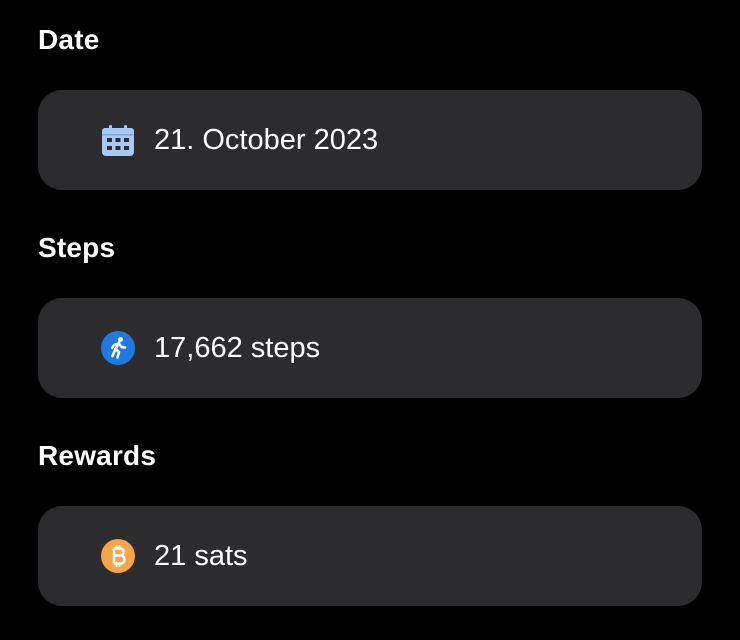 The image size is (740, 640). I want to click on date-section-title: Date, so click(69, 39).